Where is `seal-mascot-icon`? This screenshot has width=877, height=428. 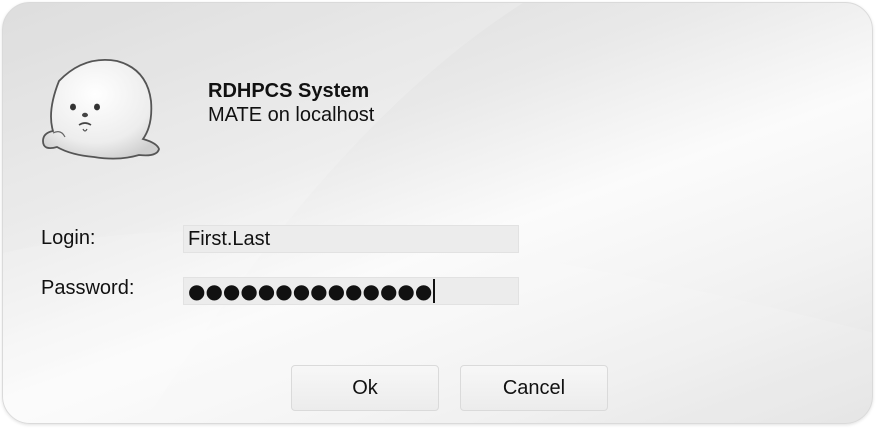 seal-mascot-icon is located at coordinates (101, 109).